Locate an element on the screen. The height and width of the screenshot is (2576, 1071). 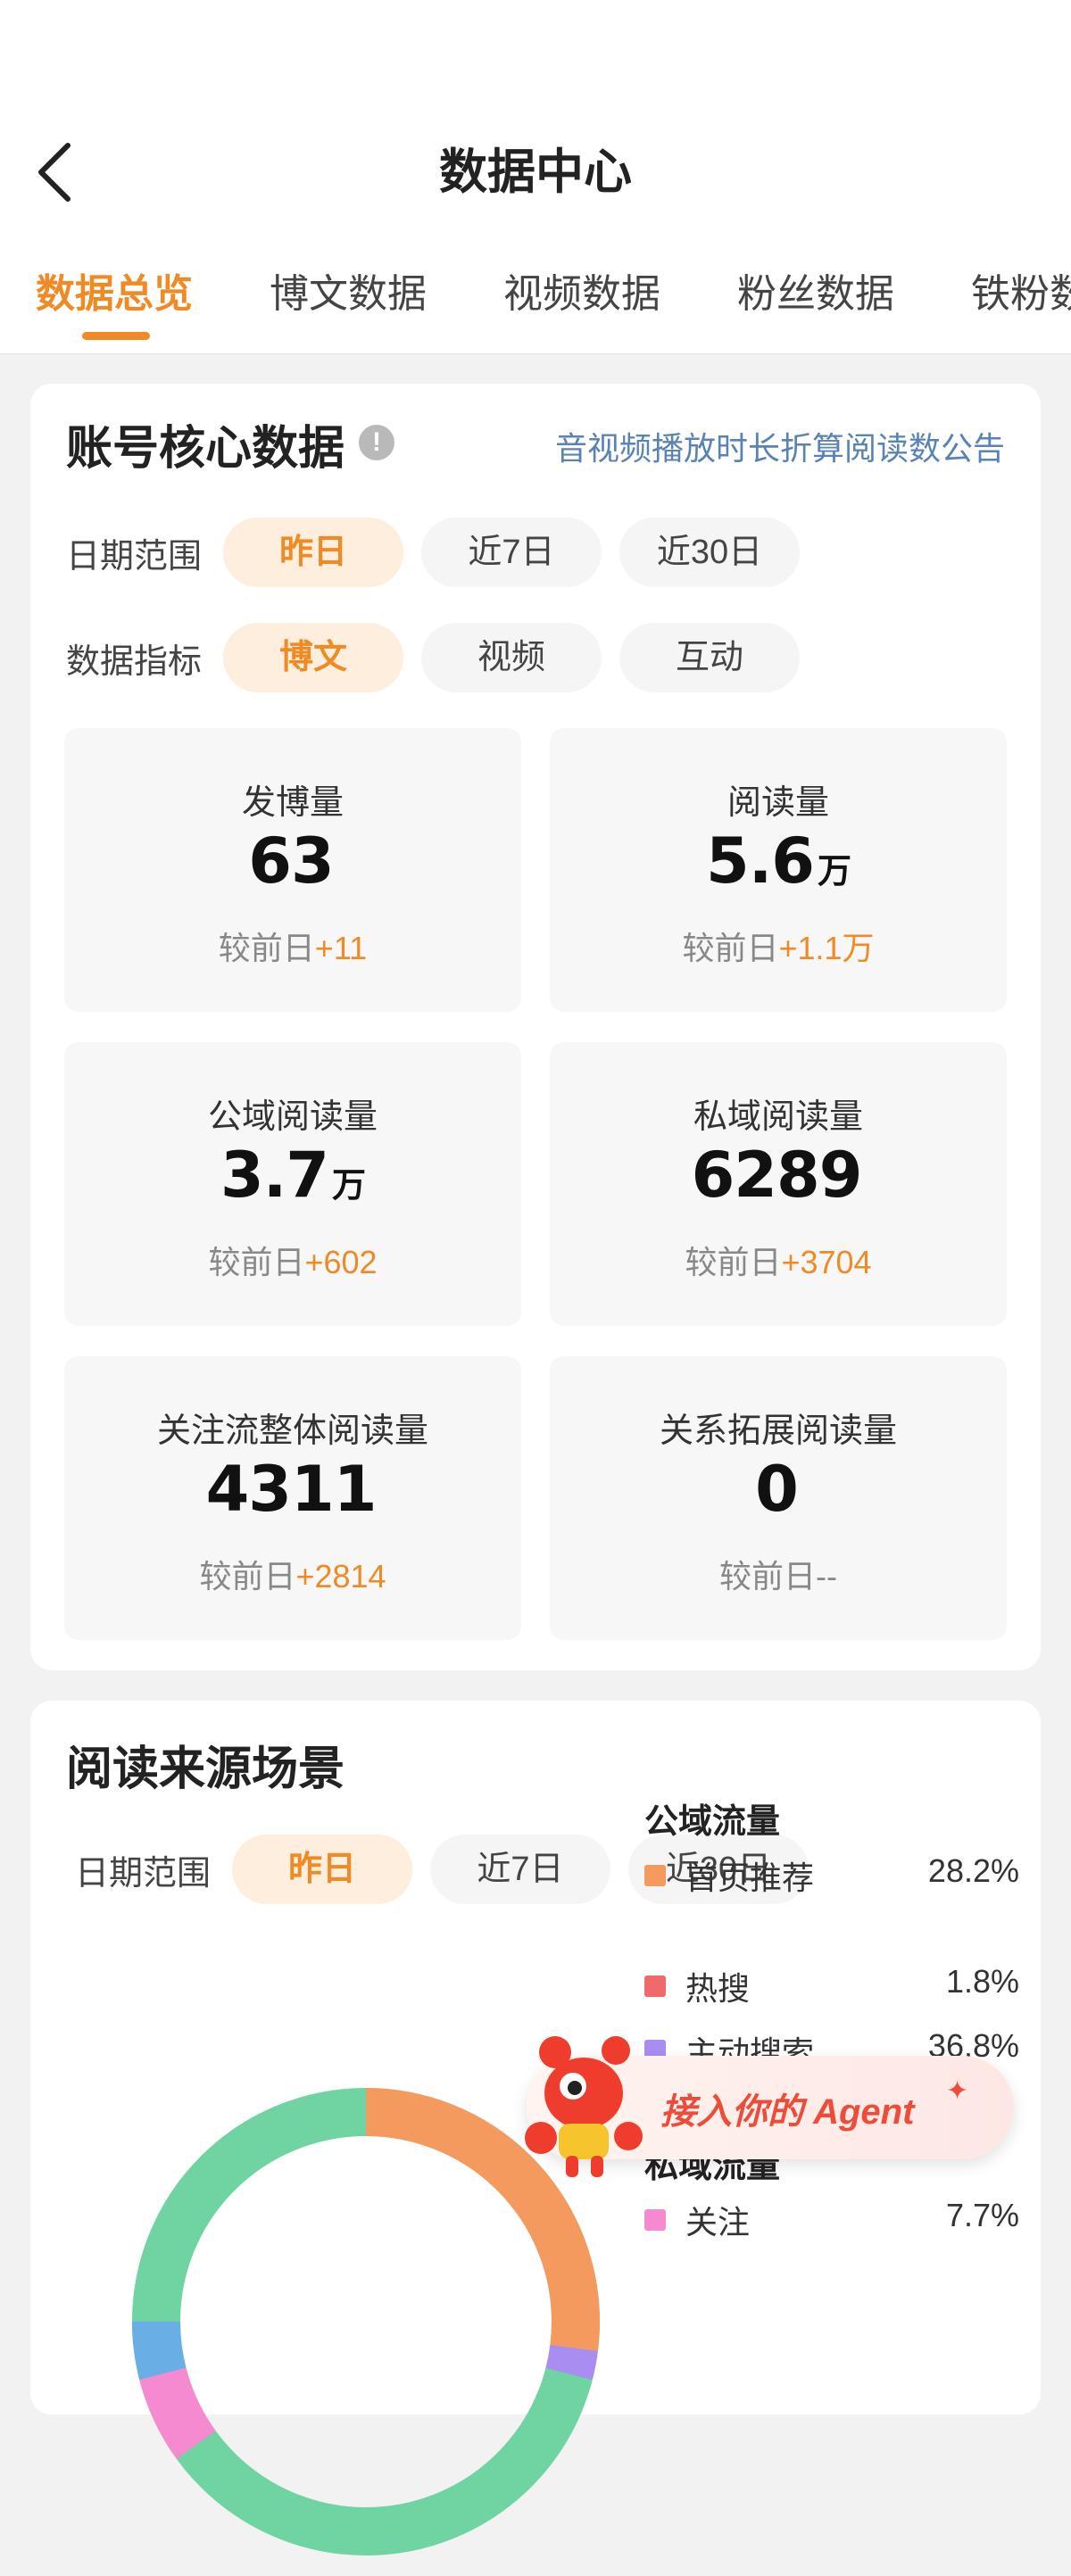
metric-option-interaction: 互动 is located at coordinates (709, 657).